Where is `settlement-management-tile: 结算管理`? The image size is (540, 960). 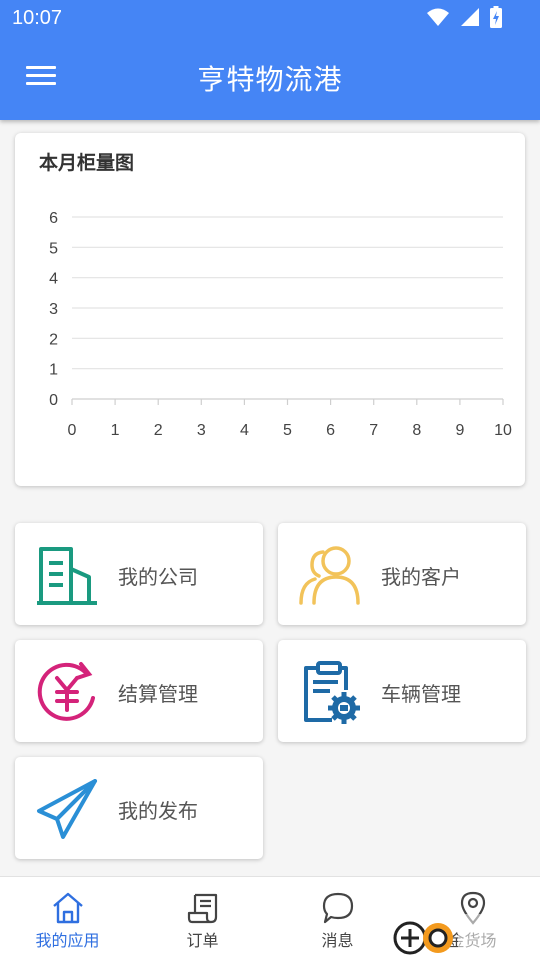 settlement-management-tile: 结算管理 is located at coordinates (139, 691).